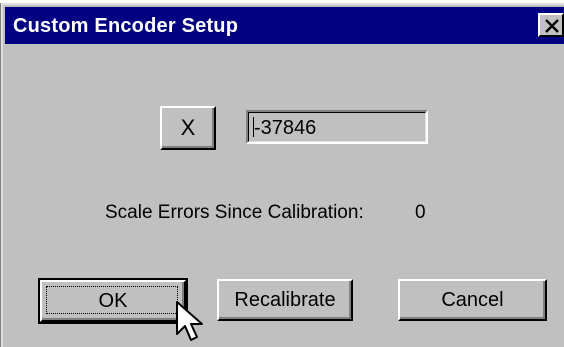 Image resolution: width=564 pixels, height=347 pixels. I want to click on ok-button: OK, so click(113, 301).